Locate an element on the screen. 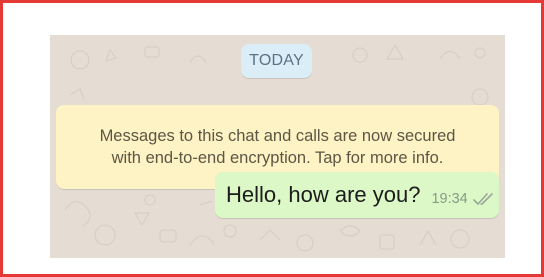 Image resolution: width=544 pixels, height=277 pixels. message-text: Hello, how are you? is located at coordinates (323, 194).